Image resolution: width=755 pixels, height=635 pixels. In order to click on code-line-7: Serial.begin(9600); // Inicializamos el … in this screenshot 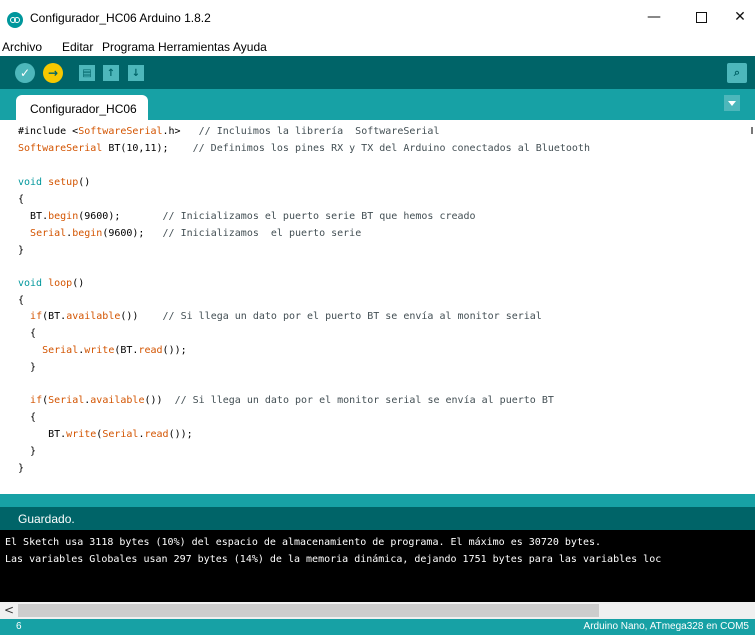, I will do `click(196, 233)`.